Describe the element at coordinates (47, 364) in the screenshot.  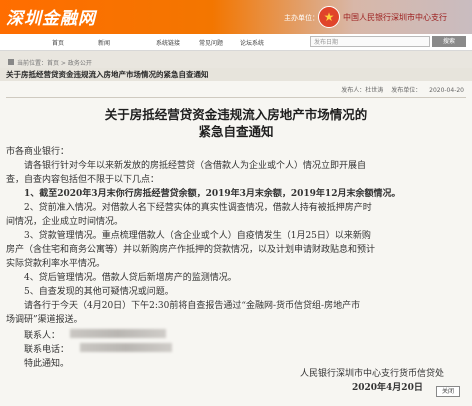
I see `body-line: 特此通知。` at that location.